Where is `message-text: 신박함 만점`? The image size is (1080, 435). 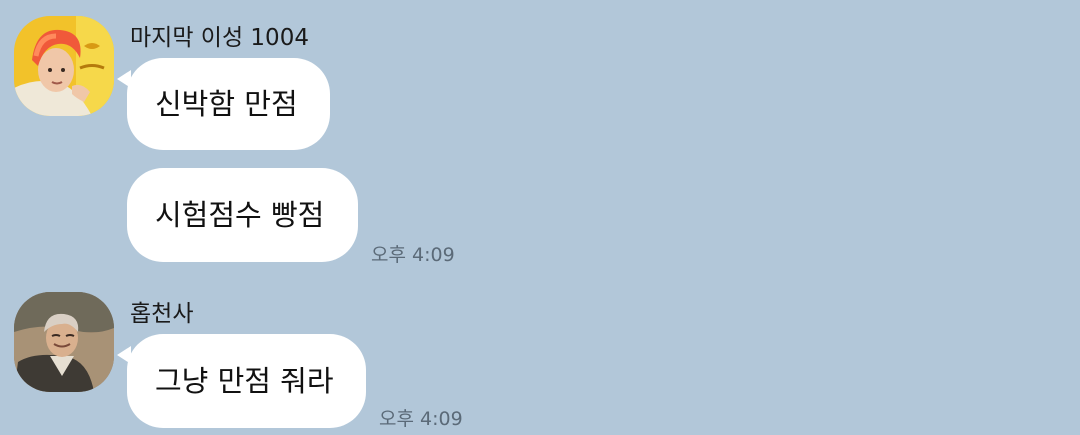 message-text: 신박함 만점 is located at coordinates (226, 103).